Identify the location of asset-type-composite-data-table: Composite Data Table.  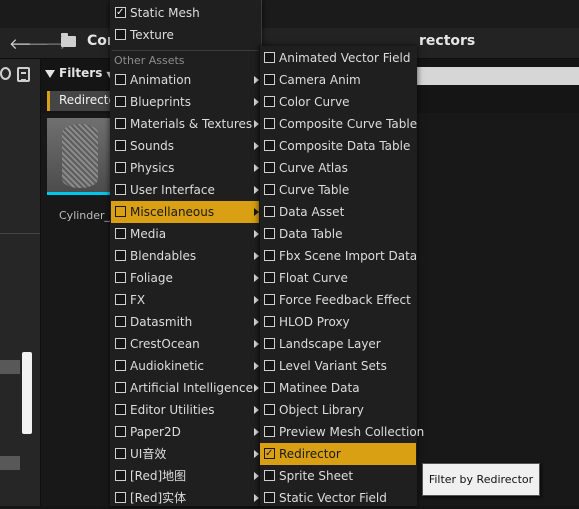
(338, 146).